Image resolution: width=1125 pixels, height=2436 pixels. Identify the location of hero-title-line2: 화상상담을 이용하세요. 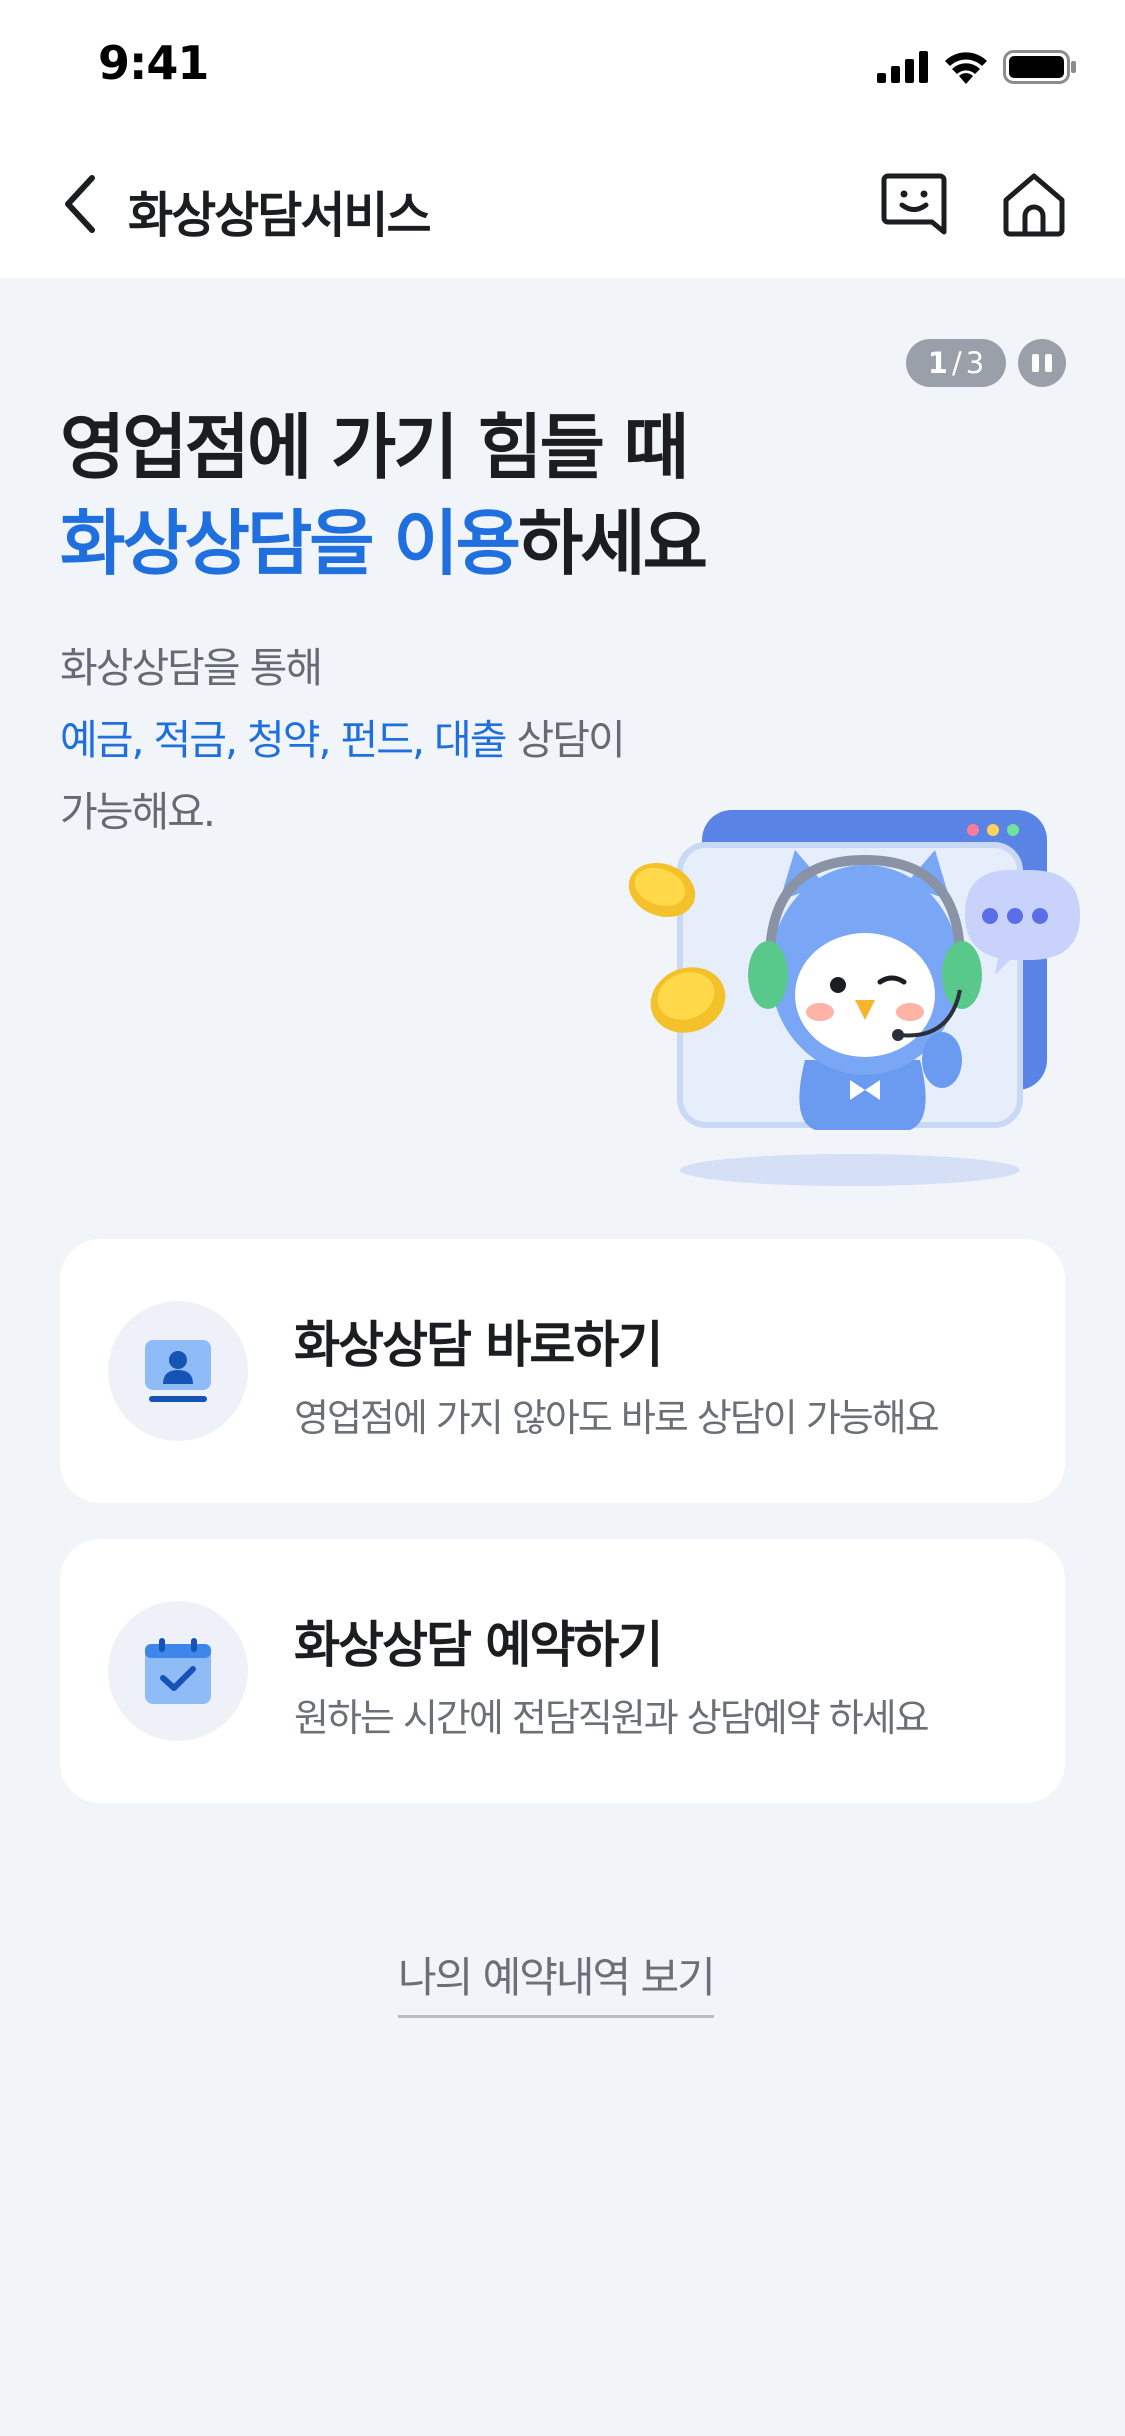
(384, 544).